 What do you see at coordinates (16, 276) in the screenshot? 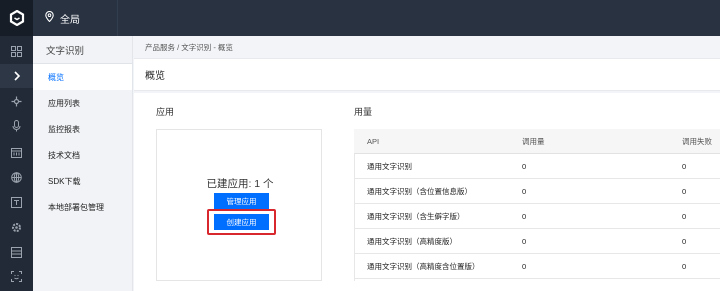
I see `scan-face-icon` at bounding box center [16, 276].